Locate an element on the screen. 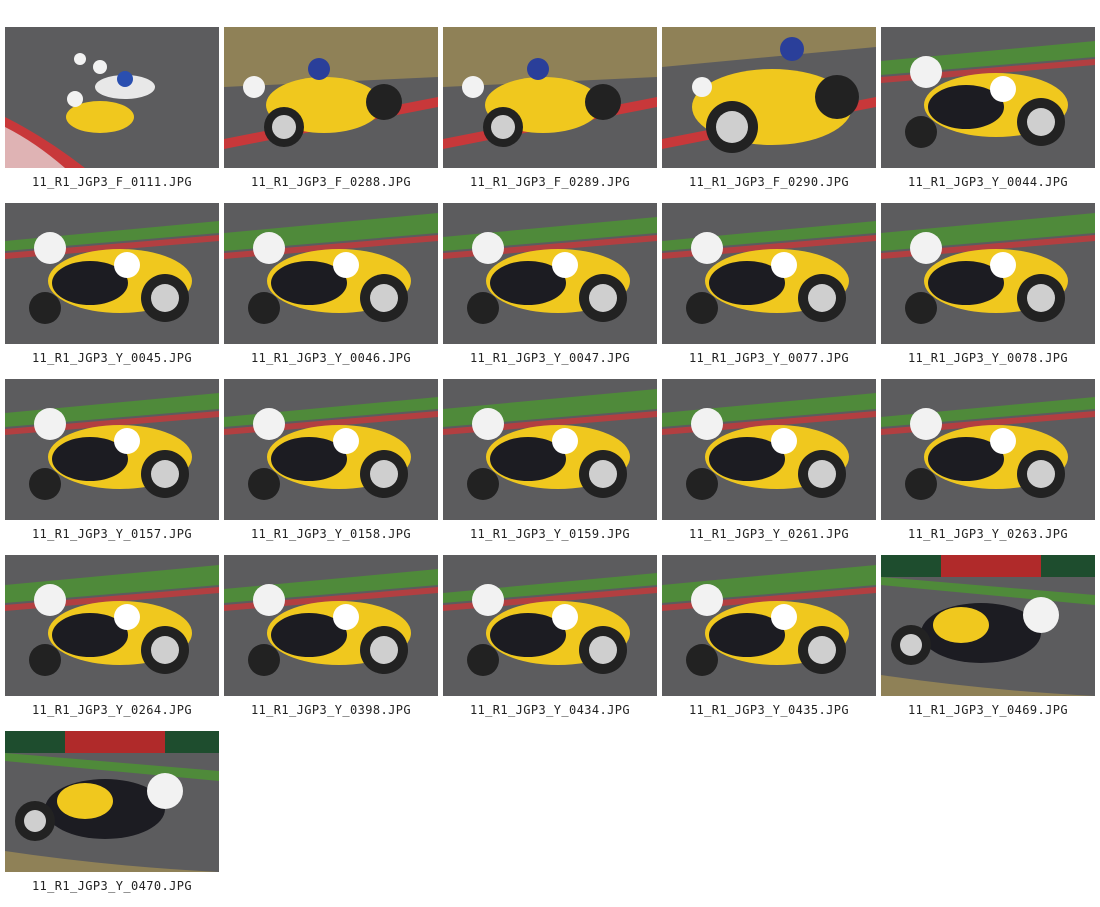 Image resolution: width=1100 pixels, height=907 pixels. gallery-tile: 11_R1_JGP3_Y_0047.JPG is located at coordinates (550, 291).